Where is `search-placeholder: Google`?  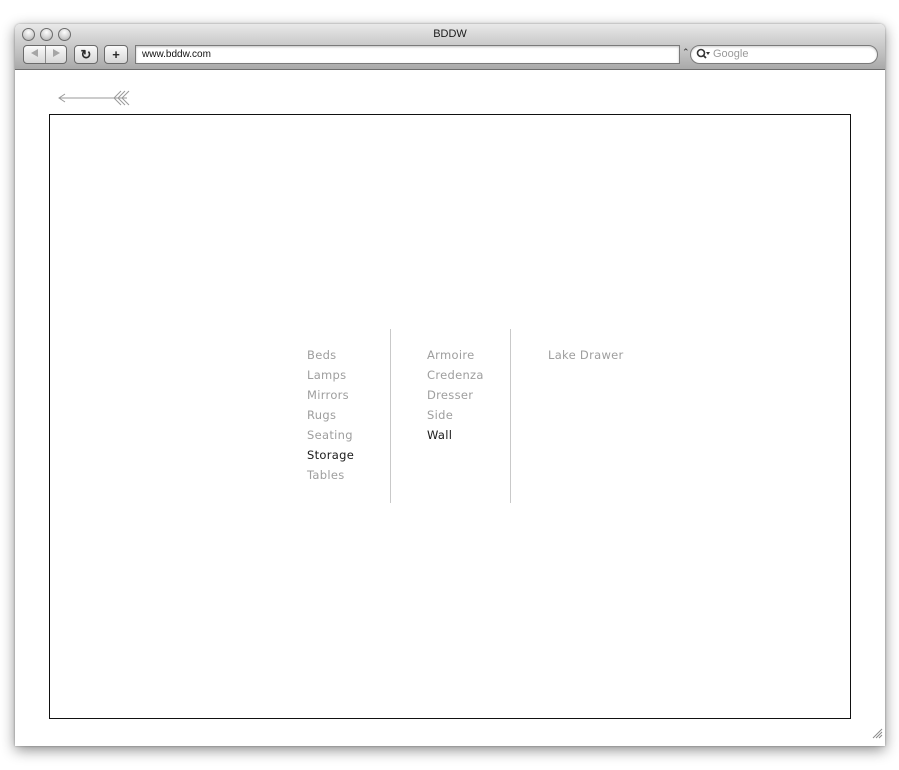 search-placeholder: Google is located at coordinates (731, 54).